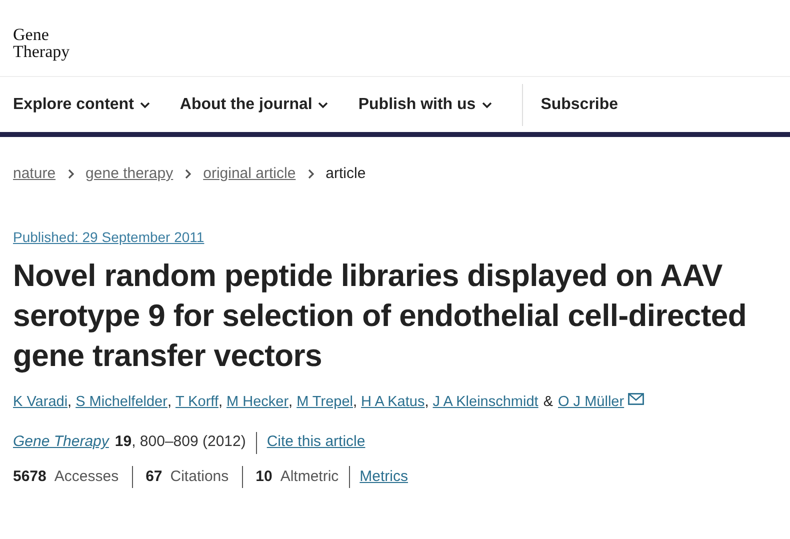 Image resolution: width=790 pixels, height=539 pixels. Describe the element at coordinates (316, 442) in the screenshot. I see `cite-link: Cite this article` at that location.